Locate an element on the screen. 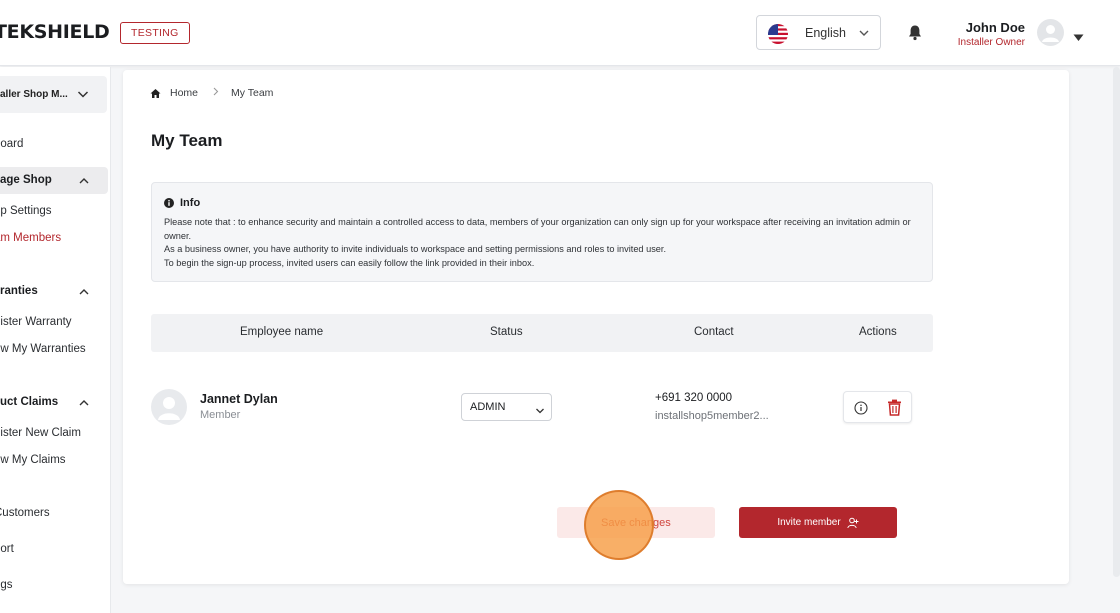 The width and height of the screenshot is (1120, 613). sidebar-section-product-claims: uct Claims is located at coordinates (54, 402).